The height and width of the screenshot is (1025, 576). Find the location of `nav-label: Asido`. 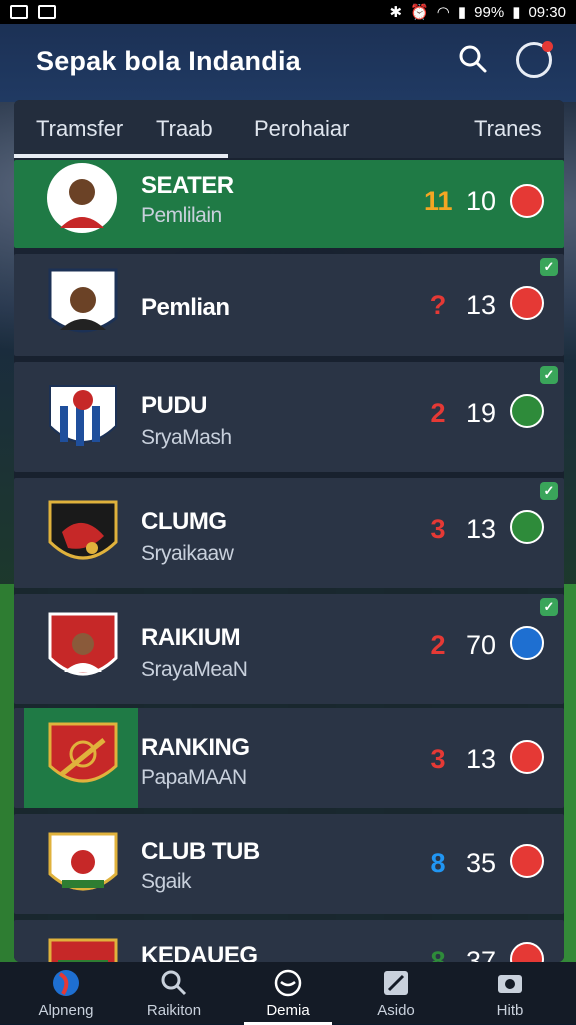

nav-label: Asido is located at coordinates (396, 1010).